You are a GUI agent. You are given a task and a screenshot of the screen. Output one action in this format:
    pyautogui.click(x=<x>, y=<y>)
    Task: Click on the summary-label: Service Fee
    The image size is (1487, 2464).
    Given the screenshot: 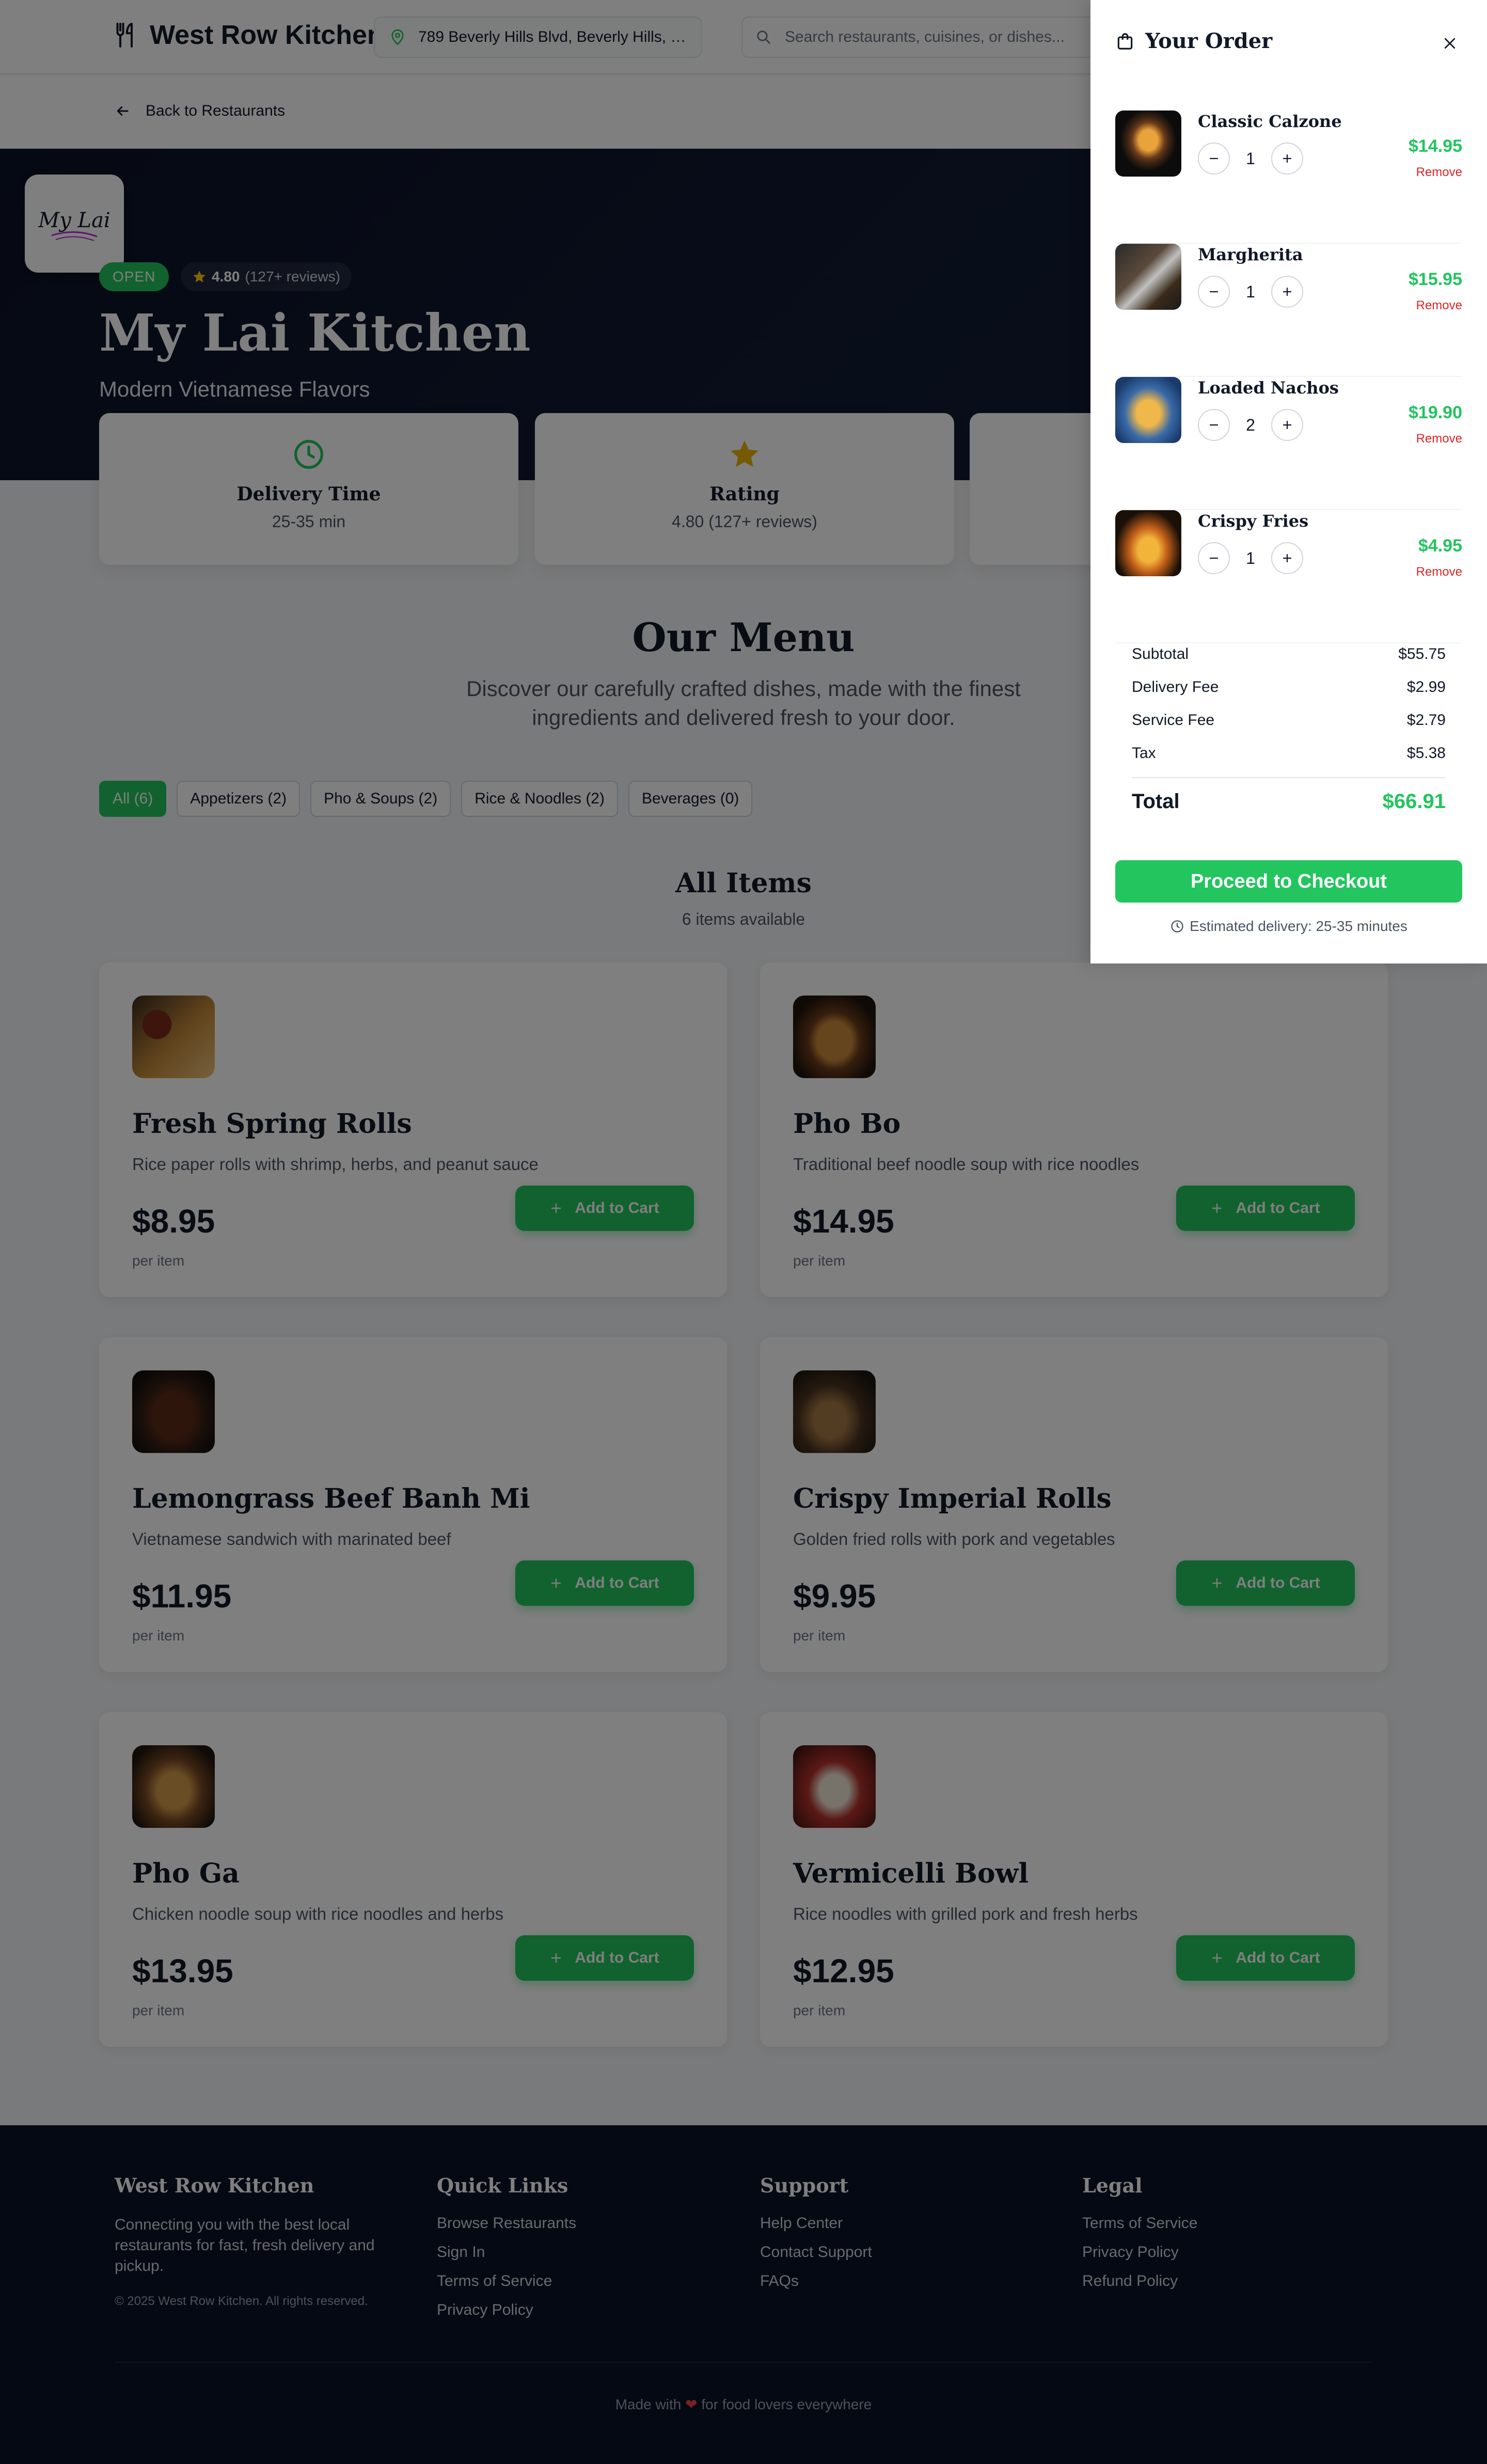 What is the action you would take?
    pyautogui.click(x=1173, y=720)
    